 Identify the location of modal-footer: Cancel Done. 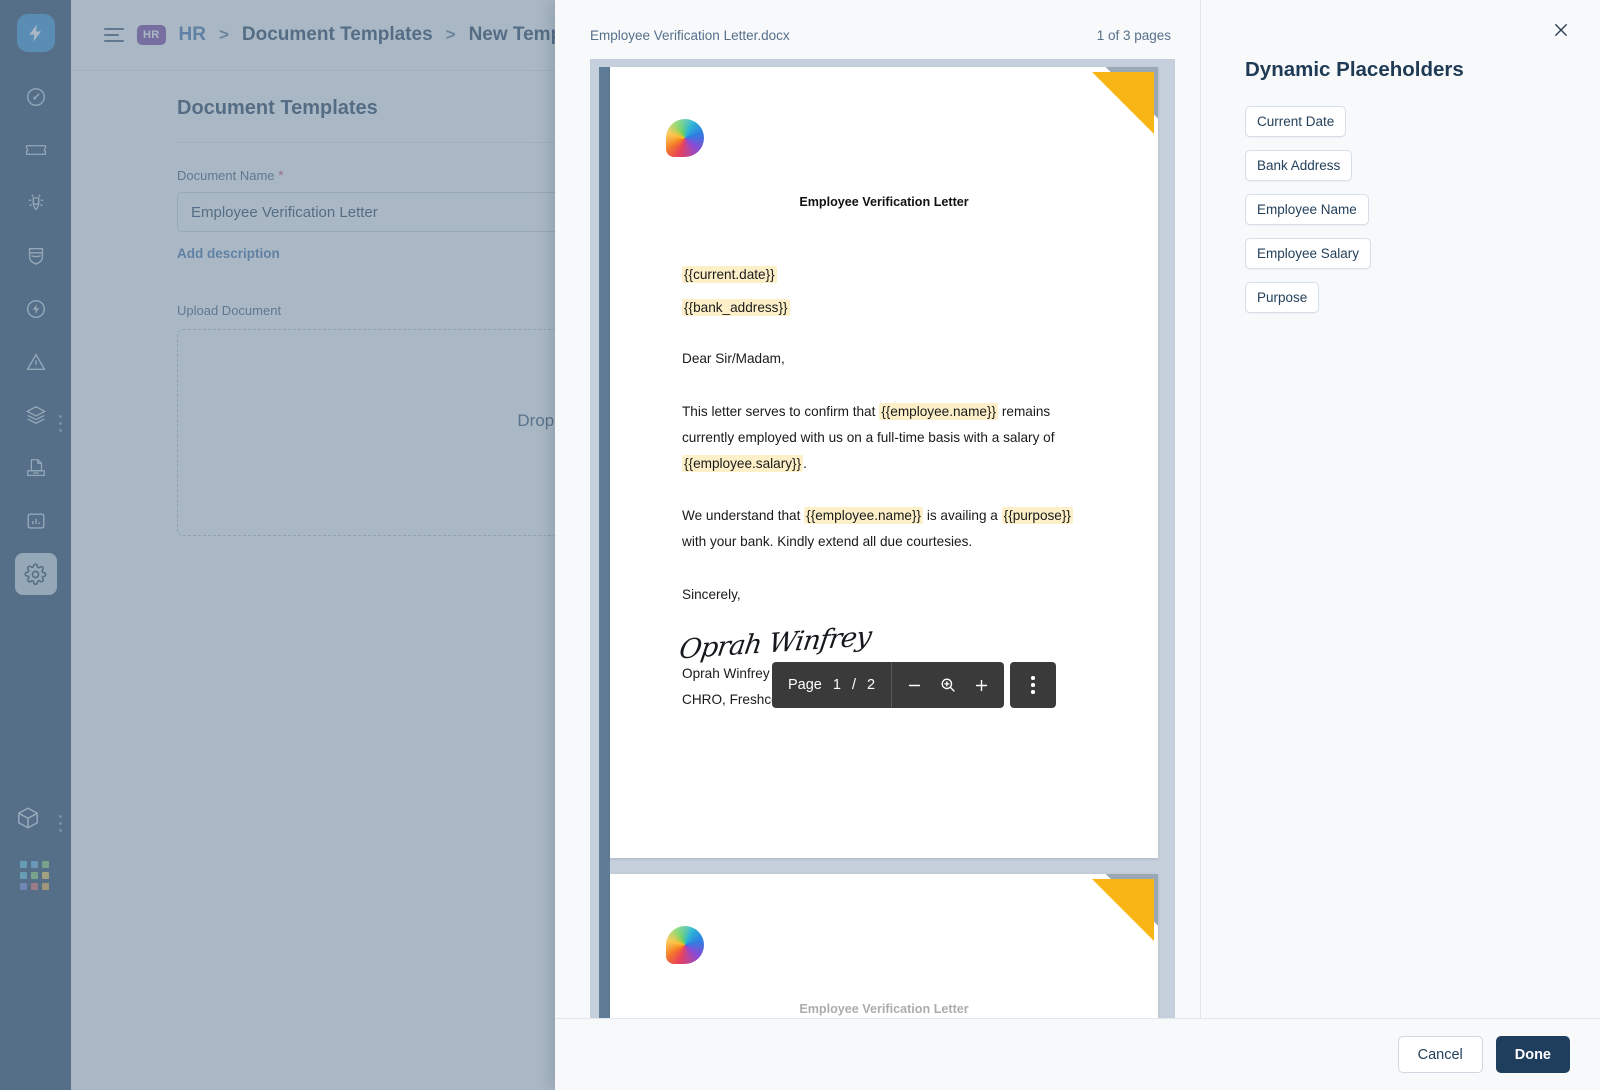
(1077, 1054).